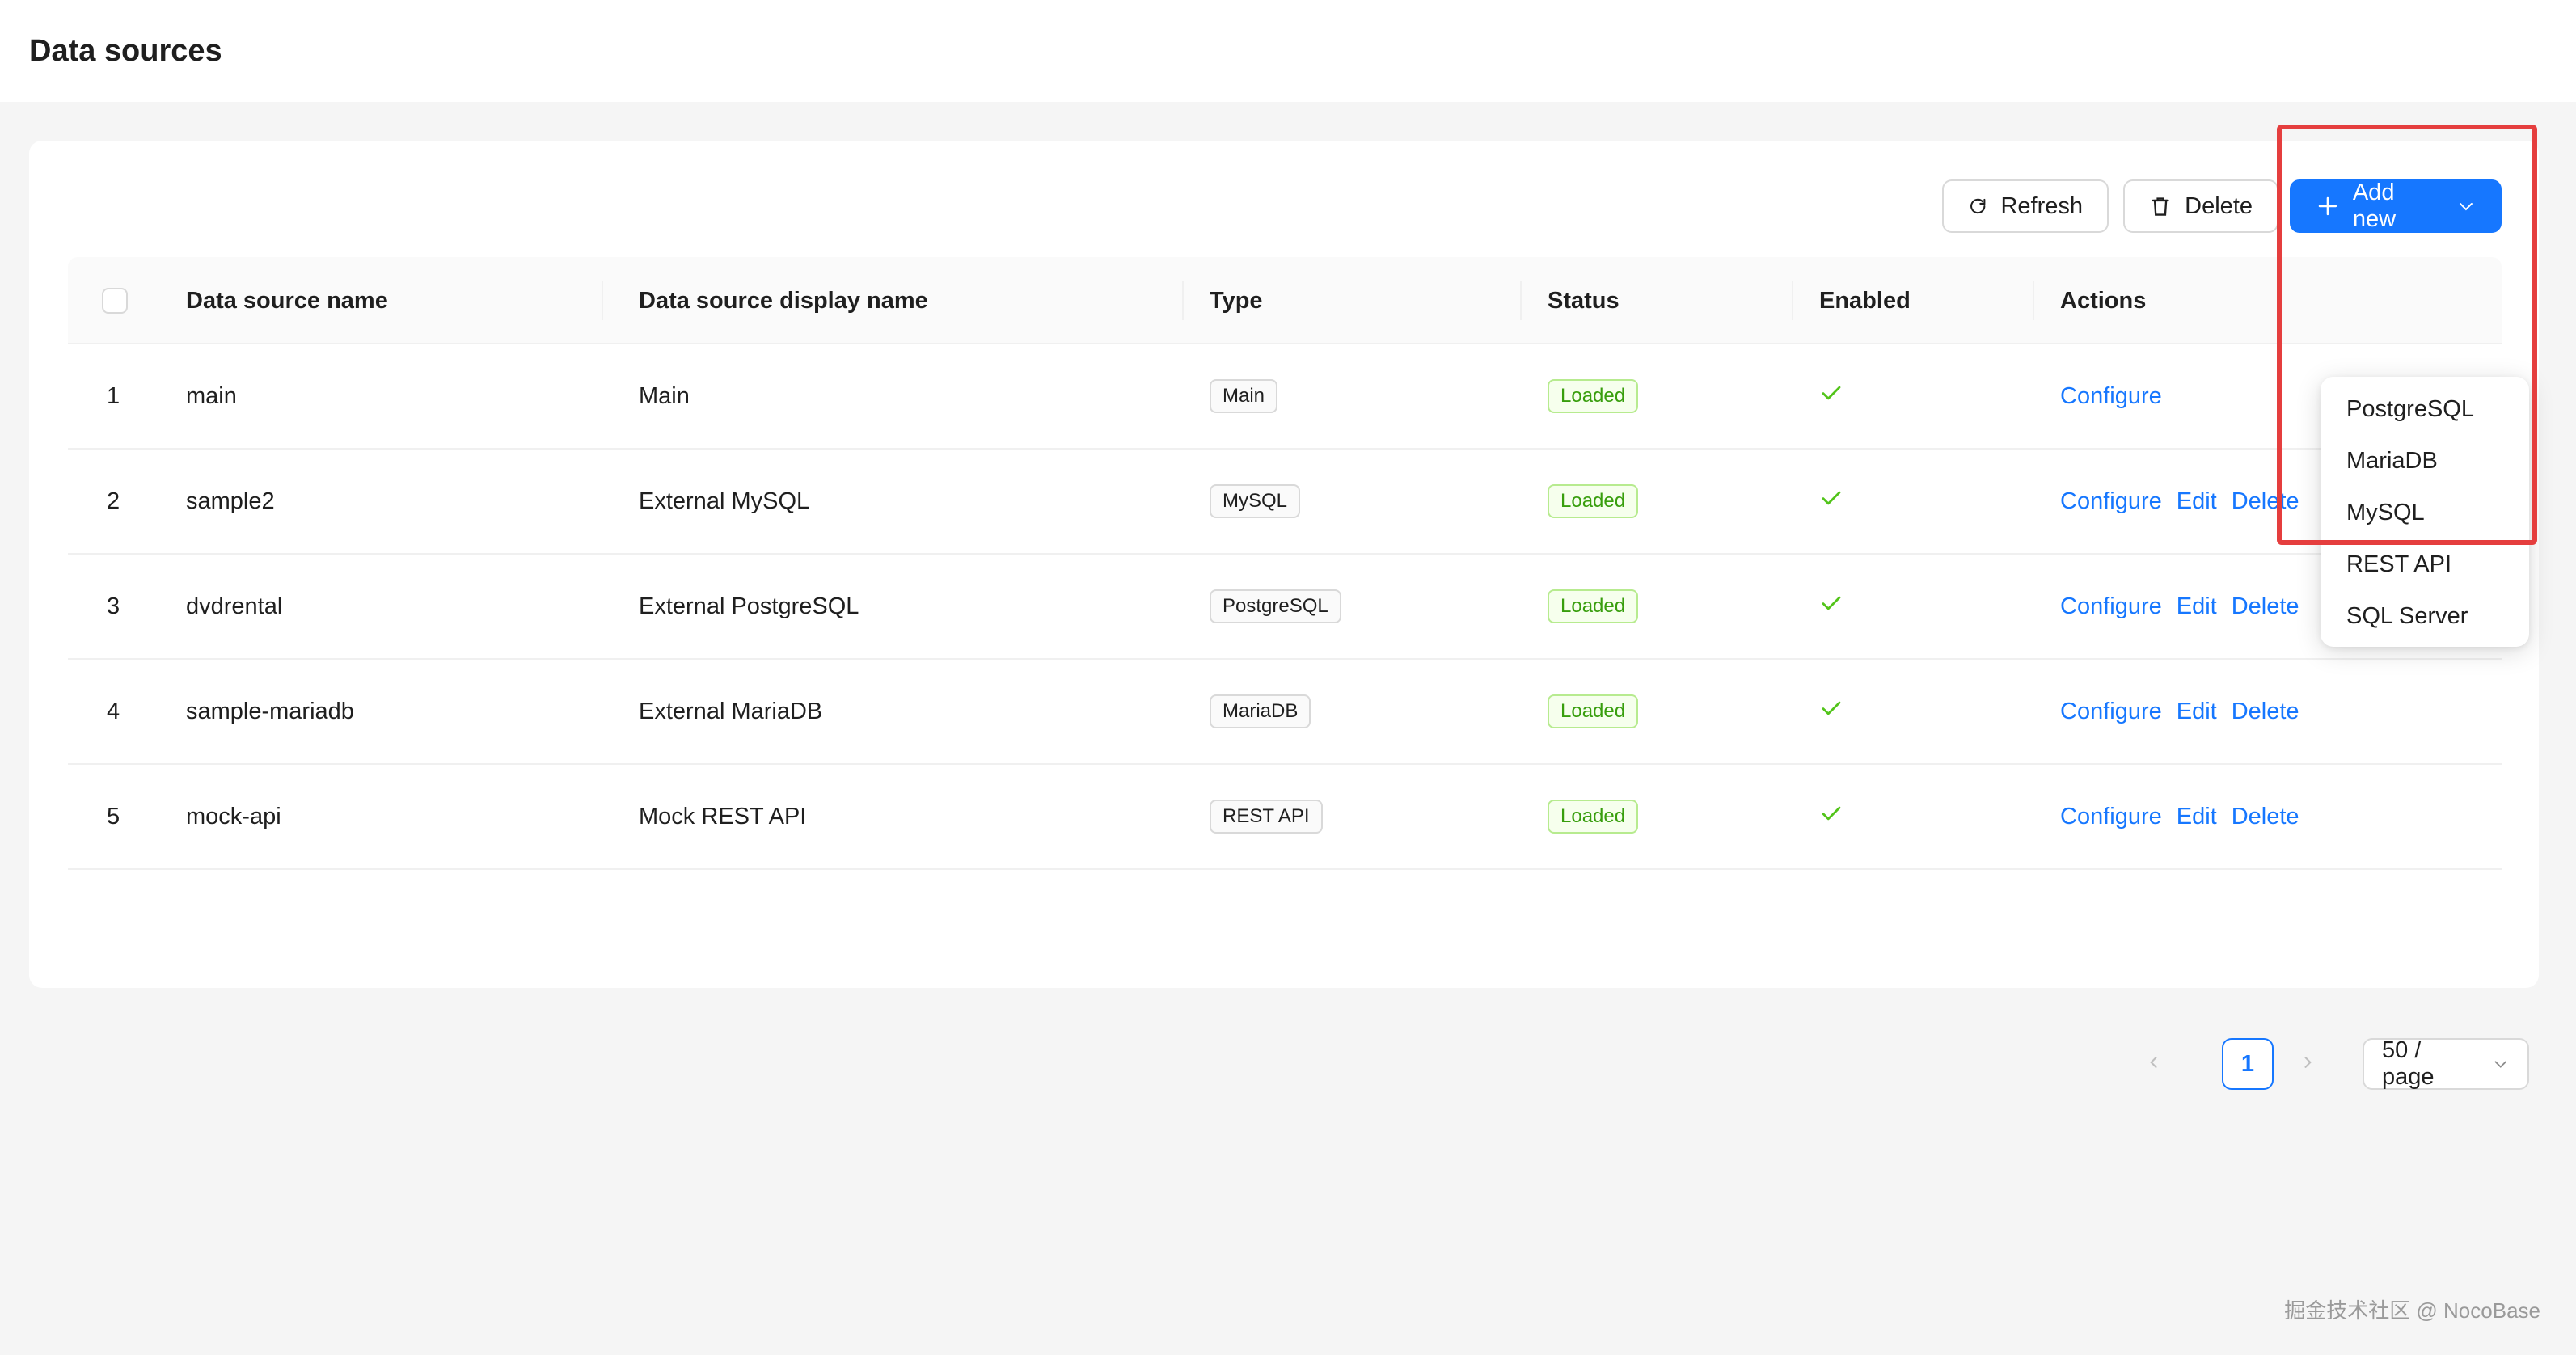  Describe the element at coordinates (234, 606) in the screenshot. I see `data-source-name: dvdrental` at that location.